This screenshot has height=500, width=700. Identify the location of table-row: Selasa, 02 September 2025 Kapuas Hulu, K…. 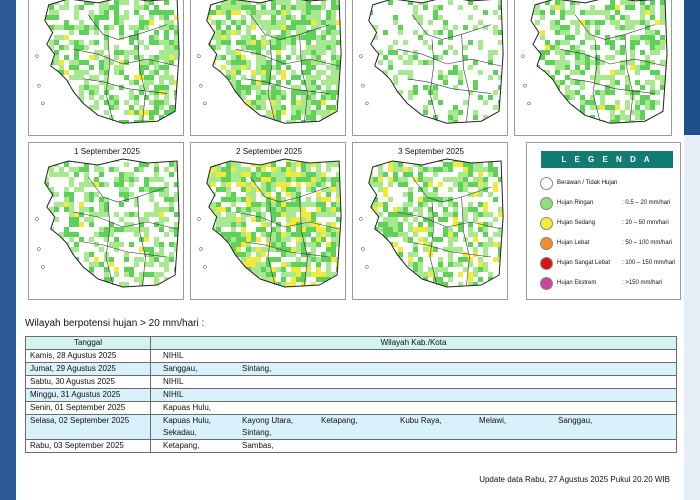
(351, 427).